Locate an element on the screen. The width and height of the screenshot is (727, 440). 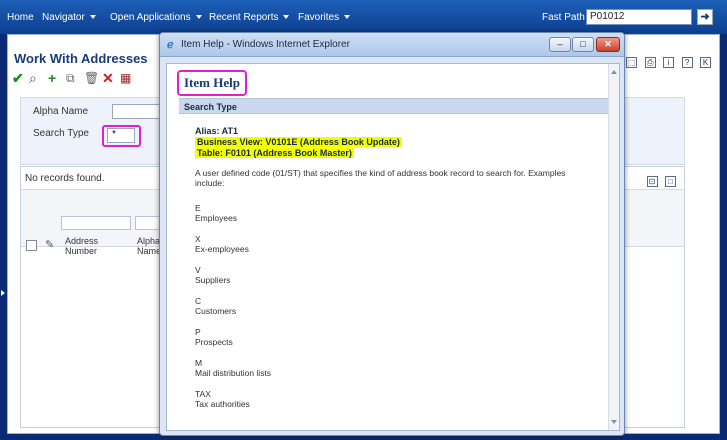
column-header-alpha-name: Alpha Name is located at coordinates (149, 246).